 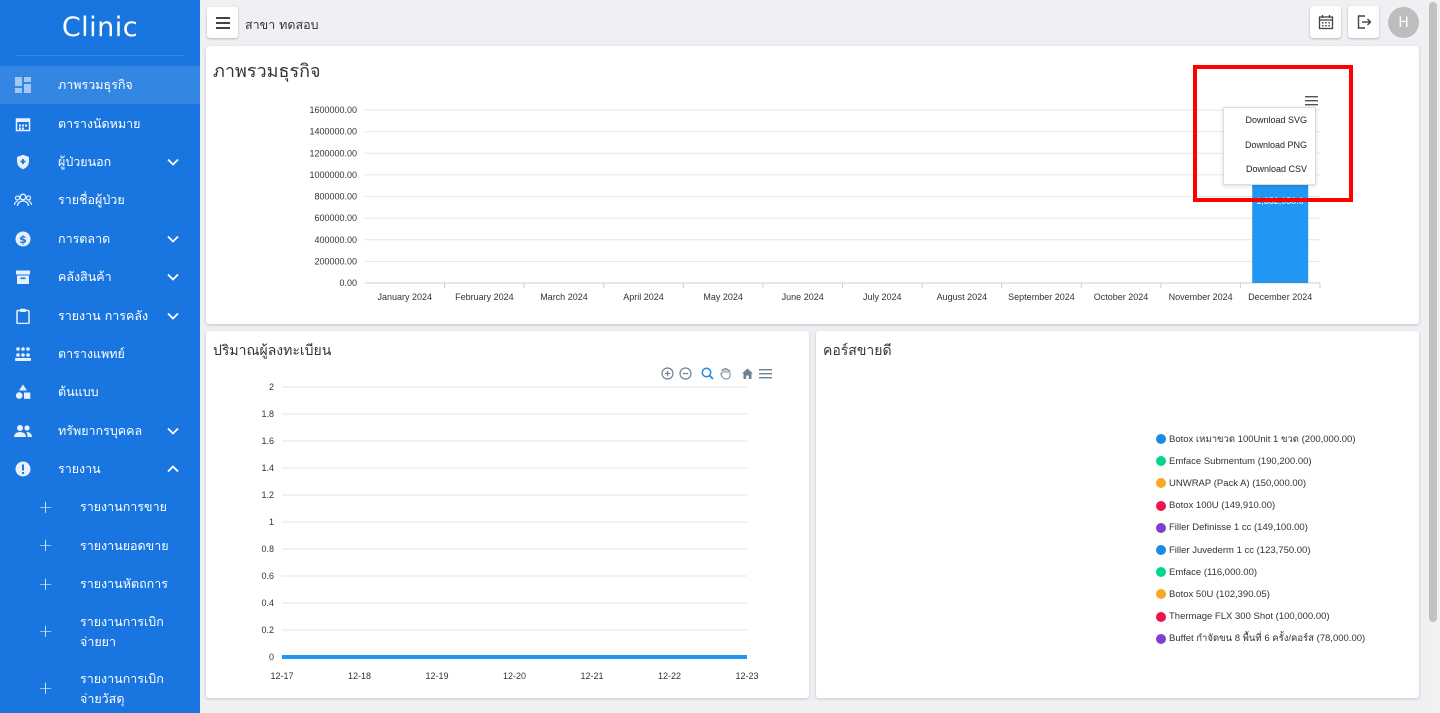 I want to click on legend-item: Emface (116,000.00), so click(x=1260, y=572).